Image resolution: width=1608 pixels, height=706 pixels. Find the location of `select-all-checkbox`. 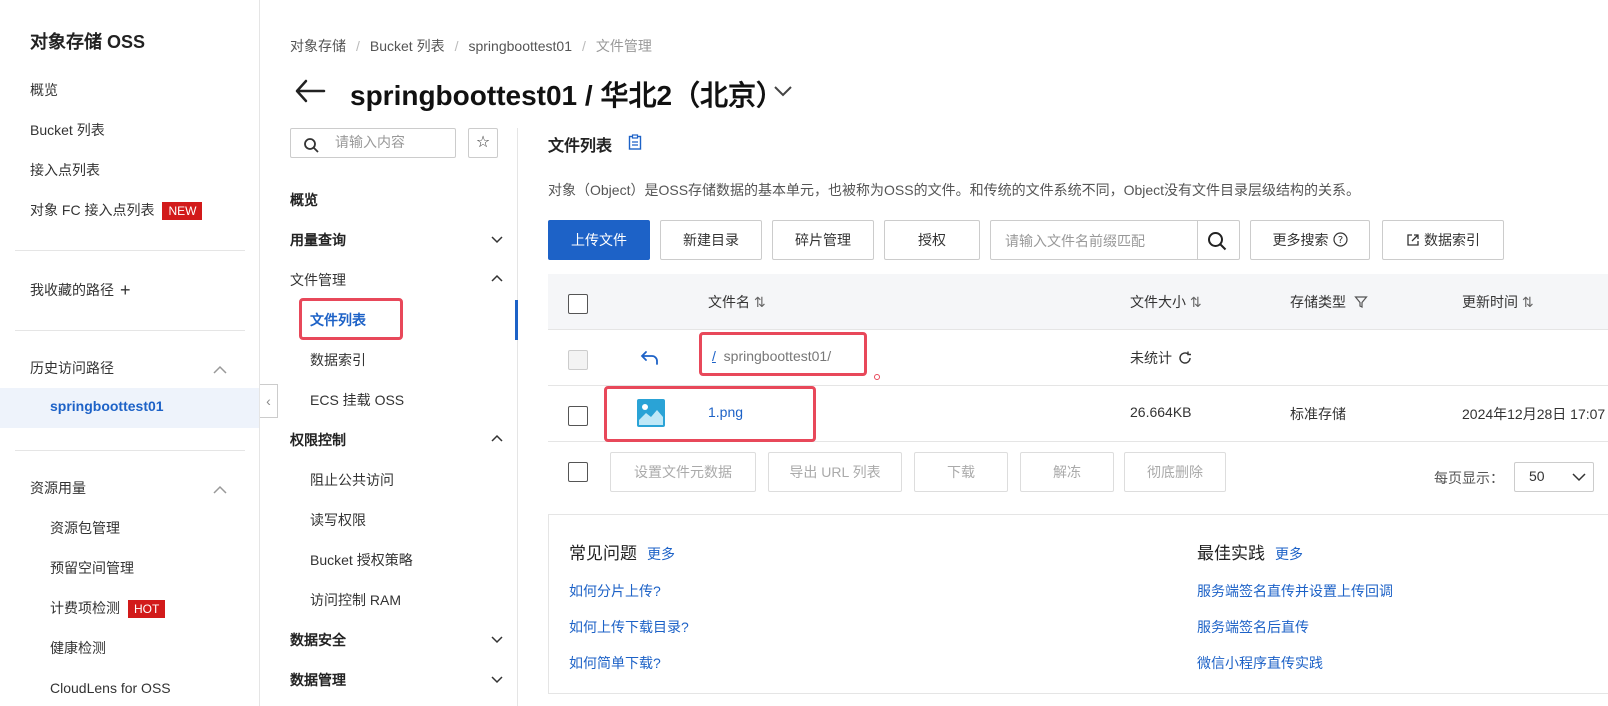

select-all-checkbox is located at coordinates (578, 304).